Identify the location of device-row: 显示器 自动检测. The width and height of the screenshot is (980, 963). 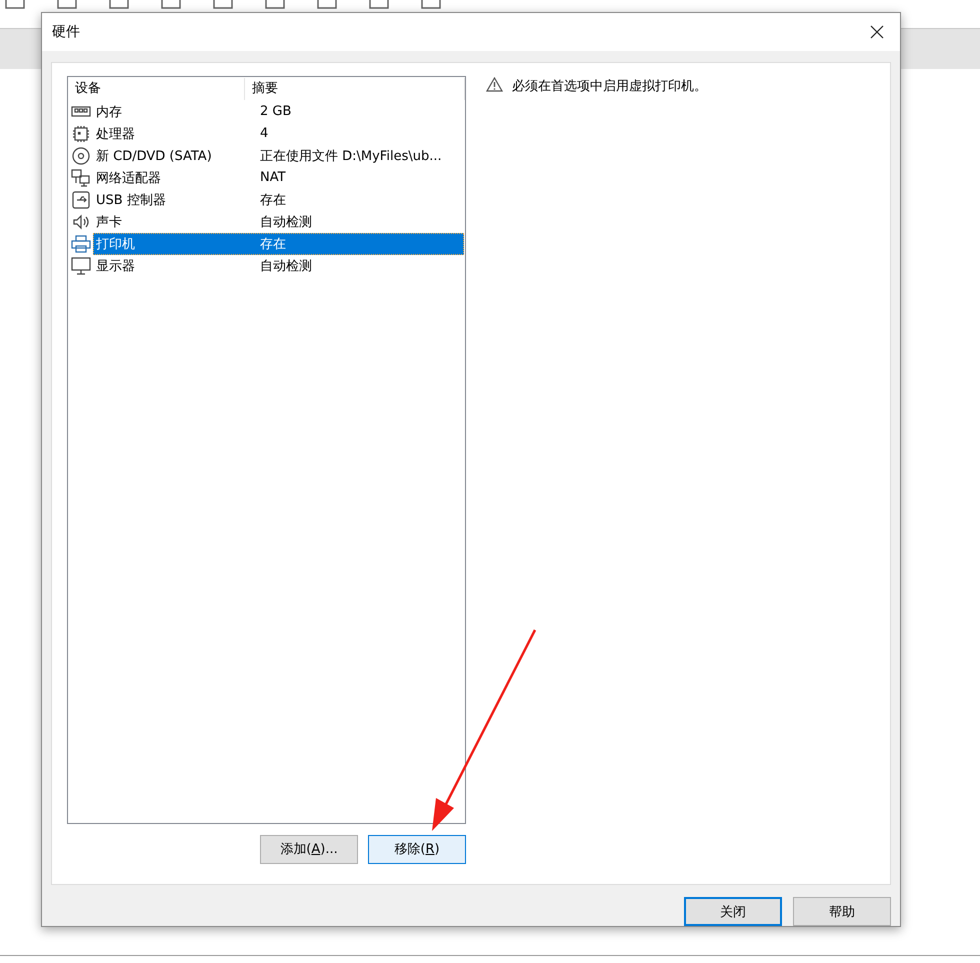
(278, 265).